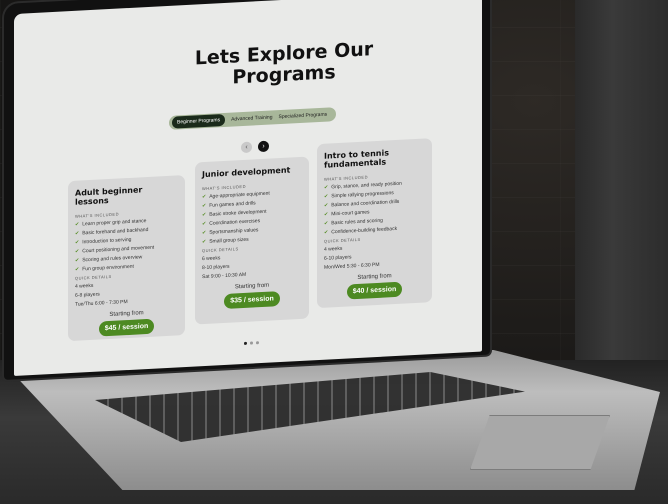 This screenshot has width=668, height=504. Describe the element at coordinates (252, 300) in the screenshot. I see `price-button: $35 / session` at that location.